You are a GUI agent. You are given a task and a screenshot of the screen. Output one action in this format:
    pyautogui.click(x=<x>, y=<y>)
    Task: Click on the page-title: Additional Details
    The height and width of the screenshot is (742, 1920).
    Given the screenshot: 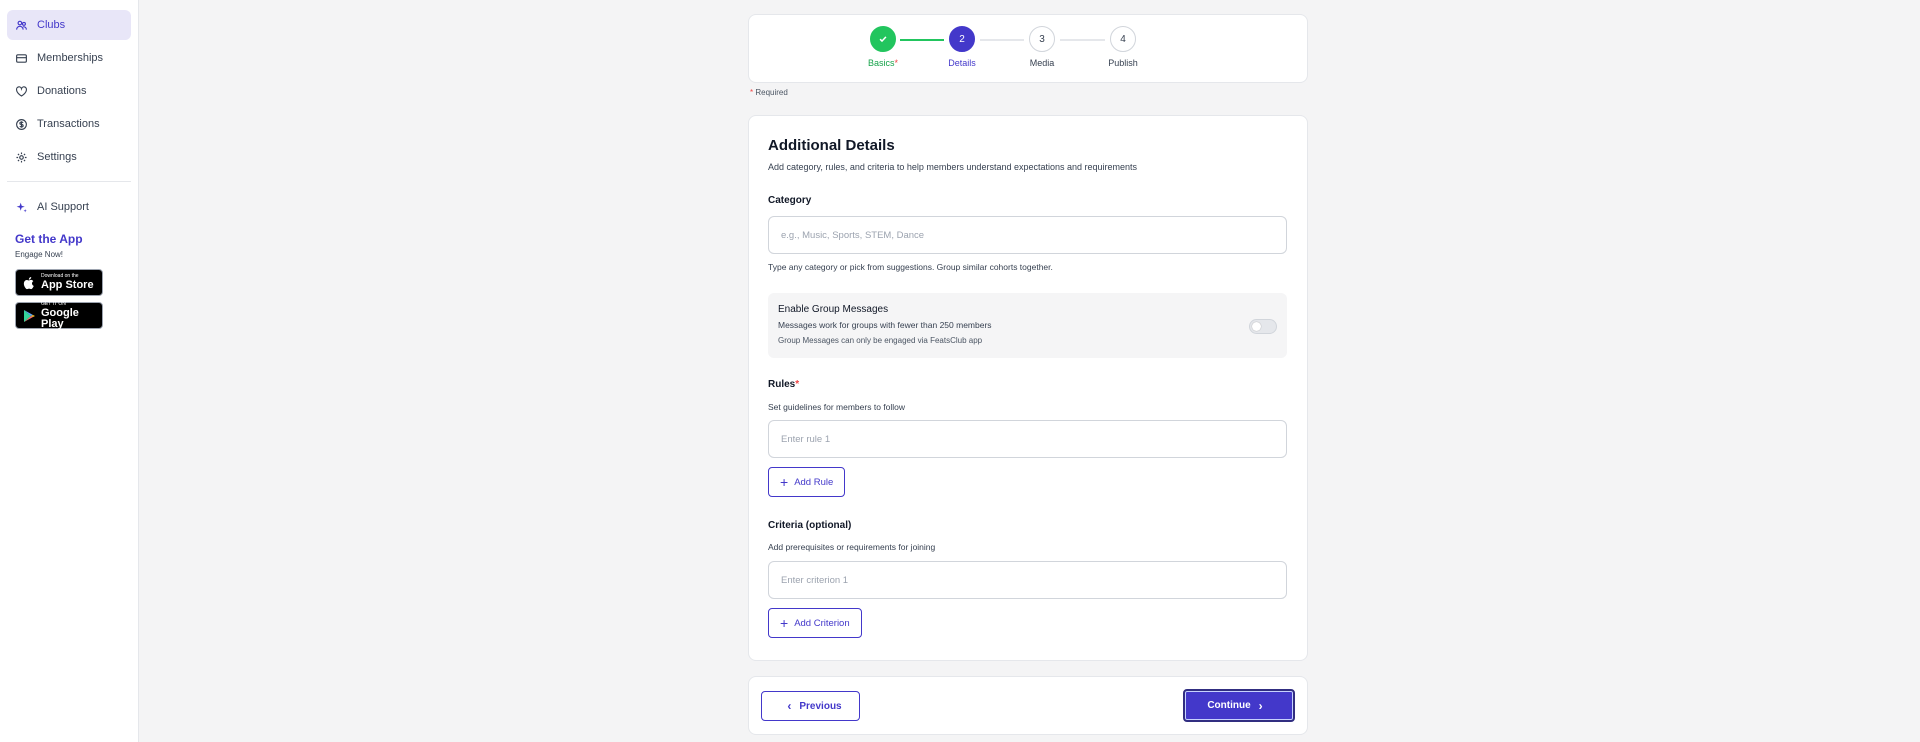 What is the action you would take?
    pyautogui.click(x=831, y=145)
    